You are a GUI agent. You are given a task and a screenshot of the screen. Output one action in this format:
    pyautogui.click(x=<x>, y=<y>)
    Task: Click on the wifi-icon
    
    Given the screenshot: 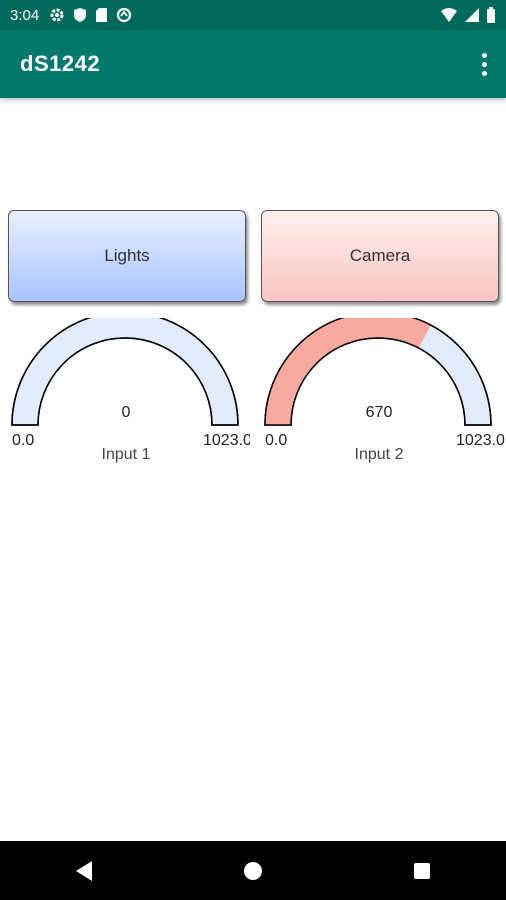 What is the action you would take?
    pyautogui.click(x=449, y=15)
    